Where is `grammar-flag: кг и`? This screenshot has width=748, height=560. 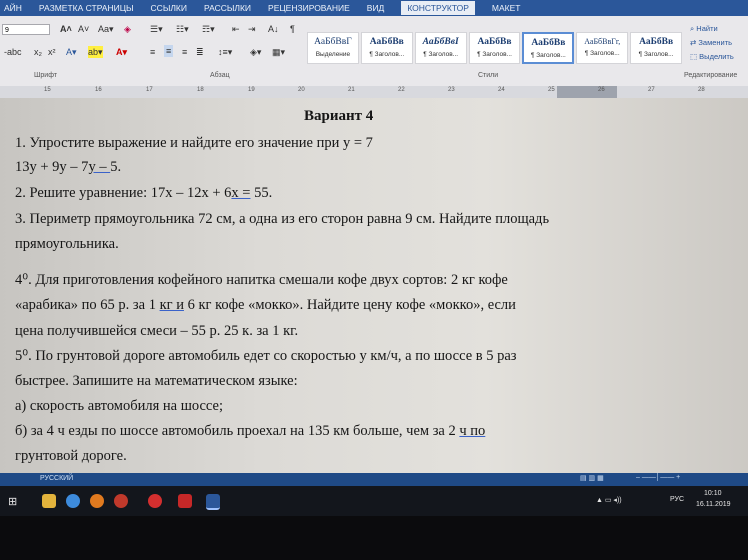 grammar-flag: кг и is located at coordinates (172, 305).